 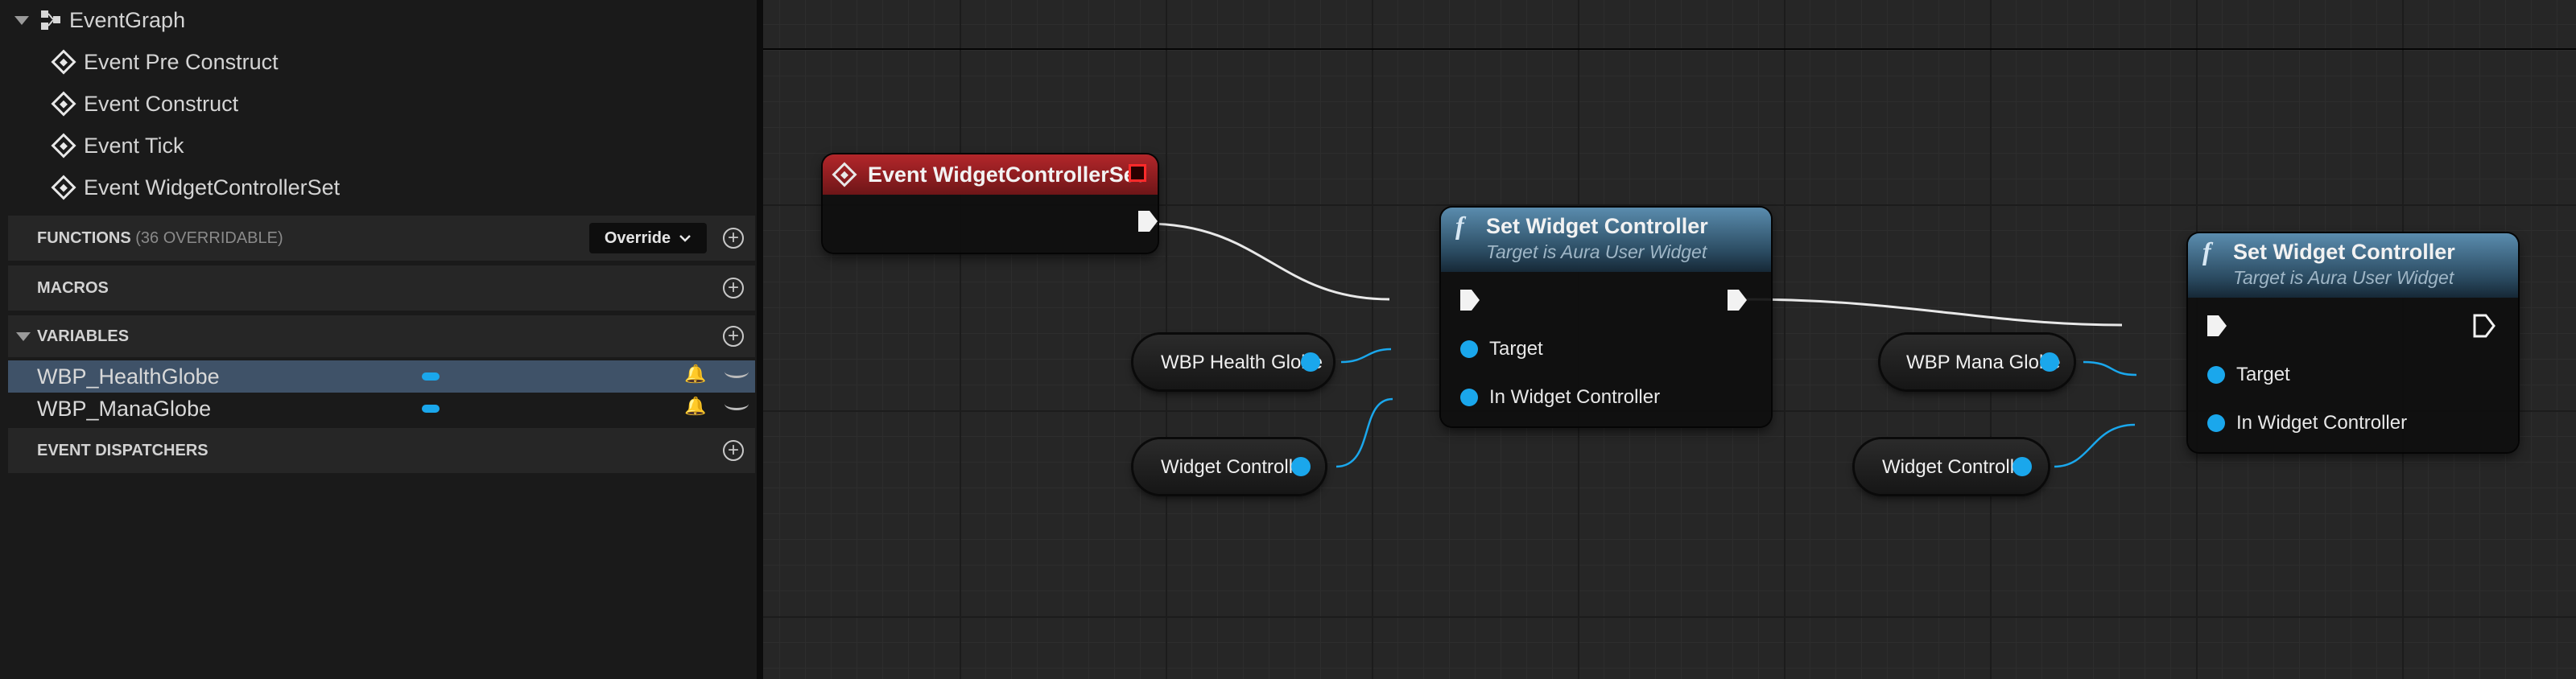 I want to click on tree-event-pre-construct: Event Pre Construct, so click(x=165, y=62).